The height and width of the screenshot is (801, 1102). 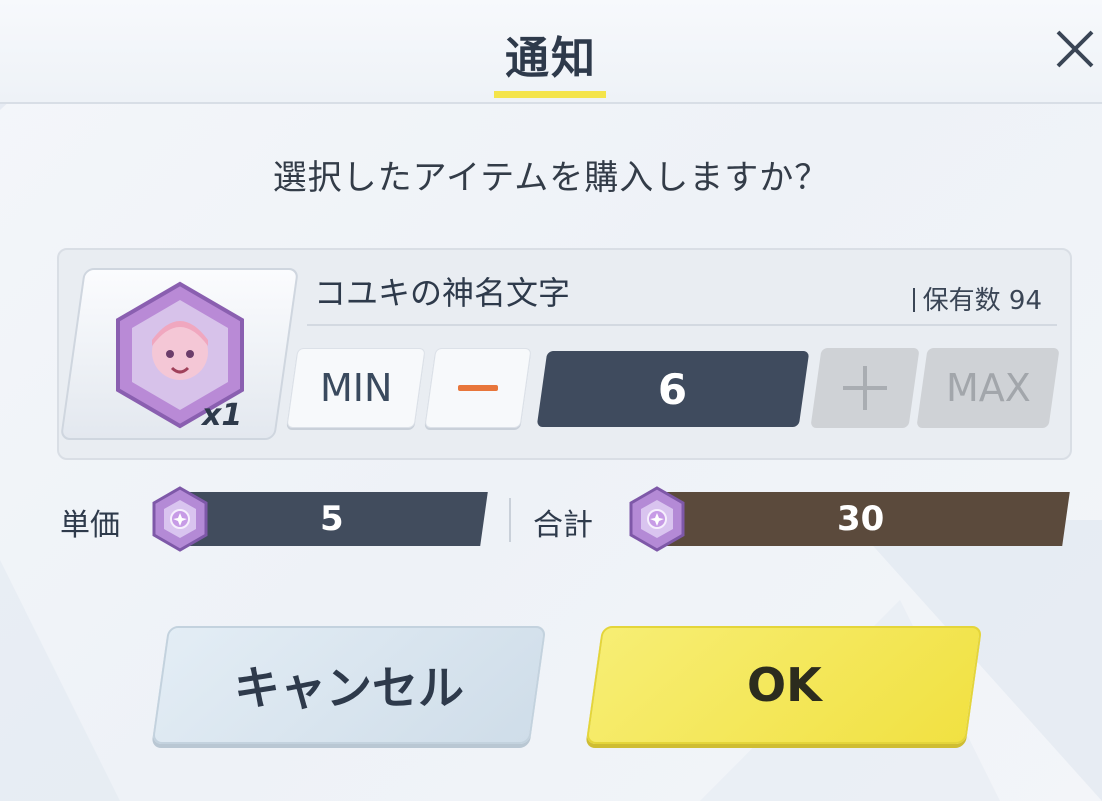 I want to click on dialog-header: 通知, so click(x=551, y=52).